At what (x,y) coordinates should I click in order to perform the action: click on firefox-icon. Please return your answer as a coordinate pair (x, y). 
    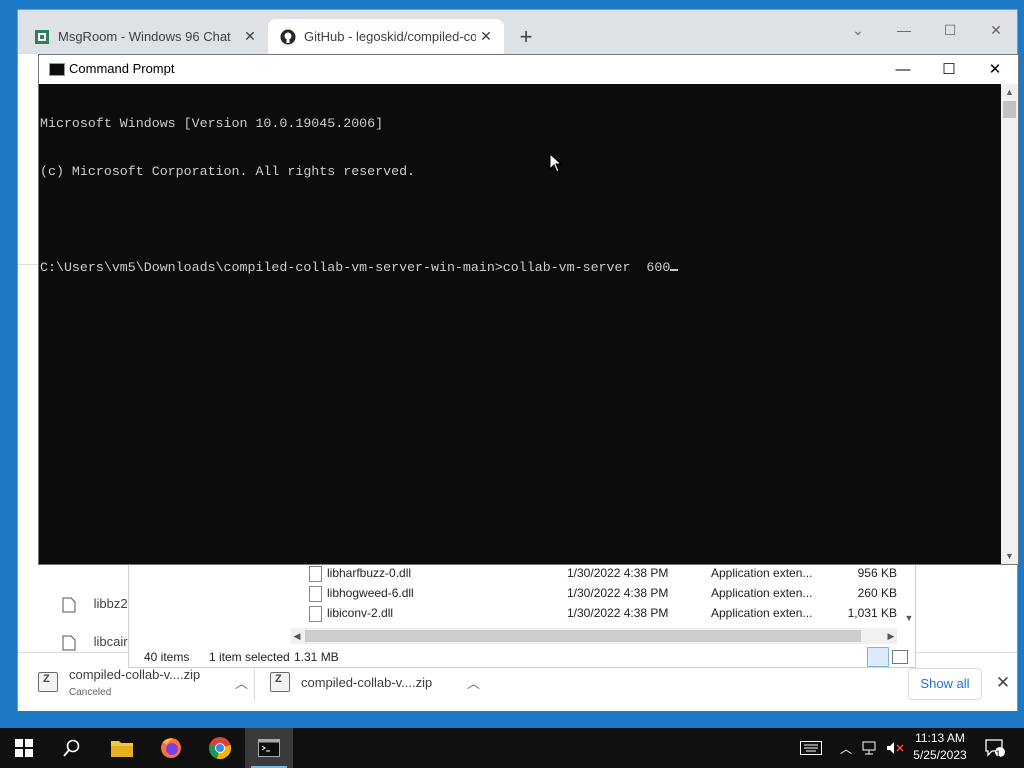
    Looking at the image, I should click on (171, 748).